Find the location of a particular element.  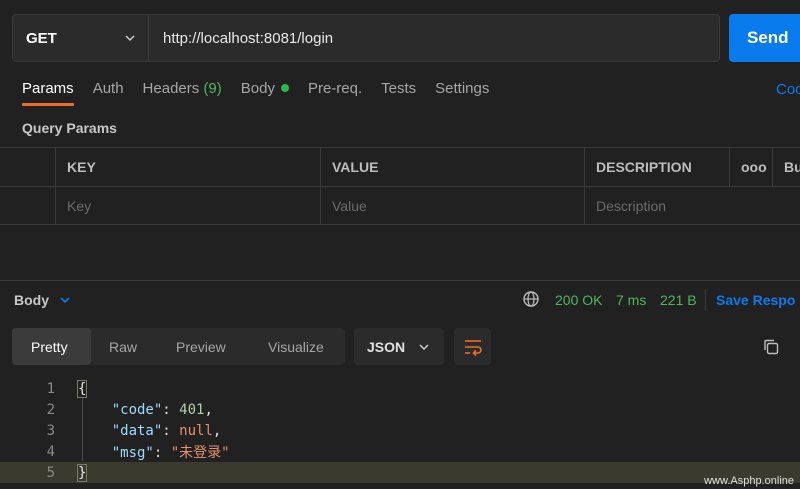

tab-pre-request-label: Pre-req. is located at coordinates (335, 88).